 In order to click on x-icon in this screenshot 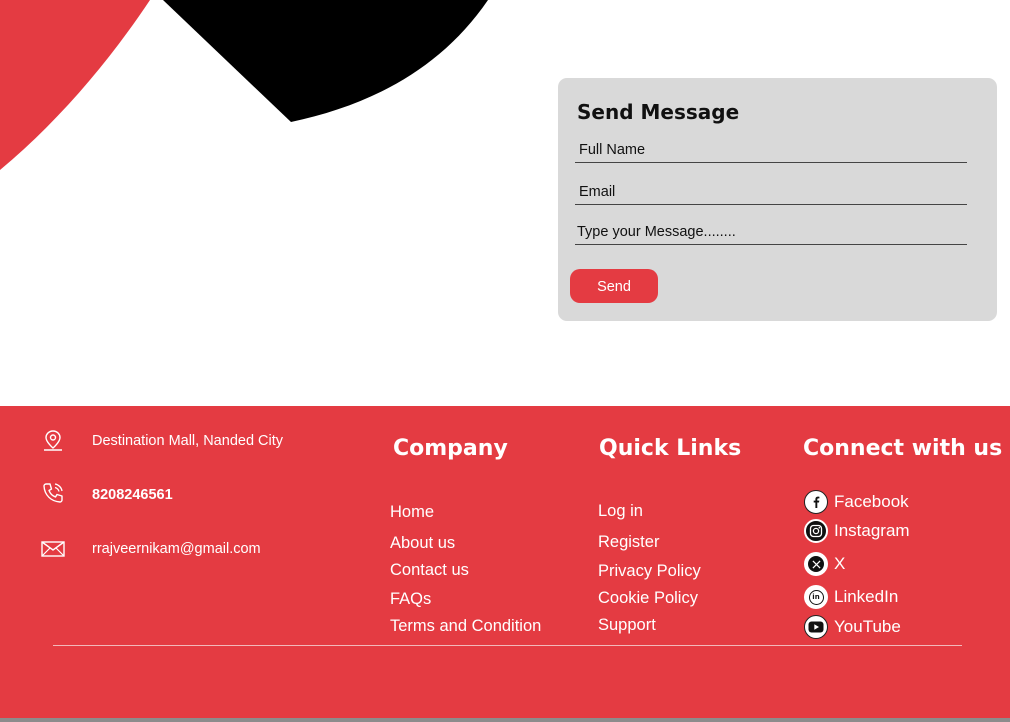, I will do `click(816, 564)`.